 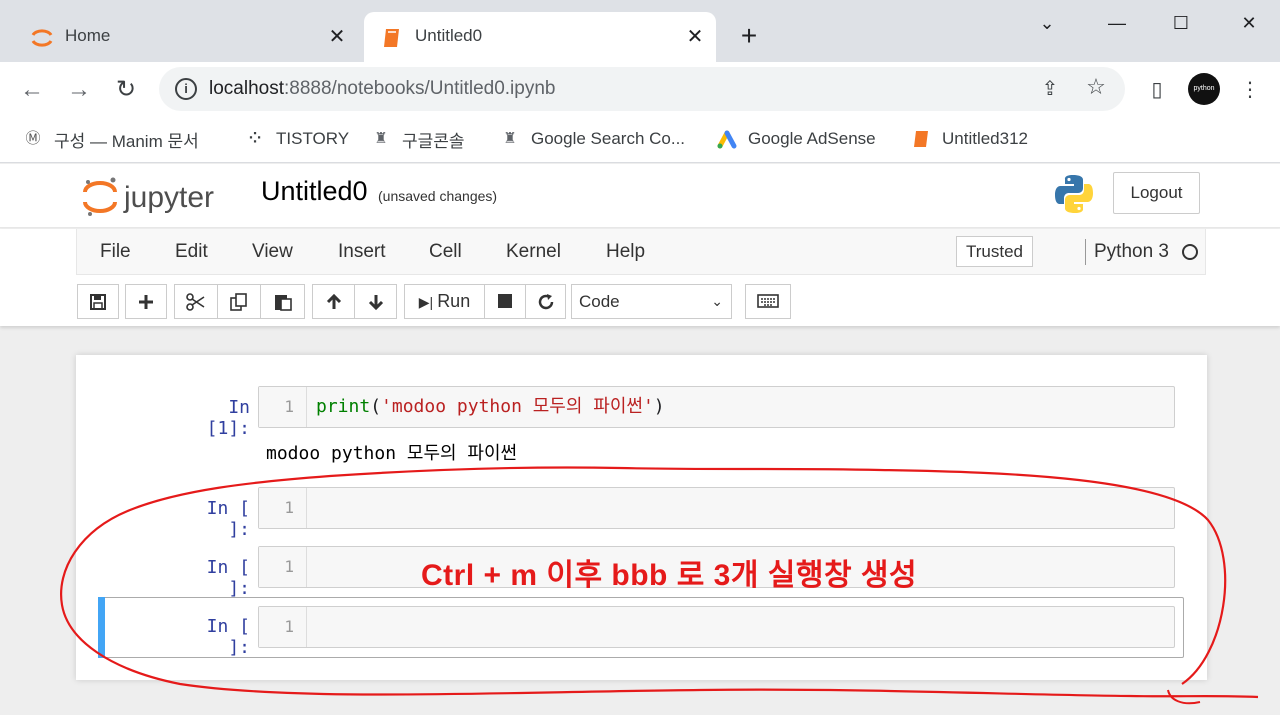 I want to click on move-down-button, so click(x=375, y=301).